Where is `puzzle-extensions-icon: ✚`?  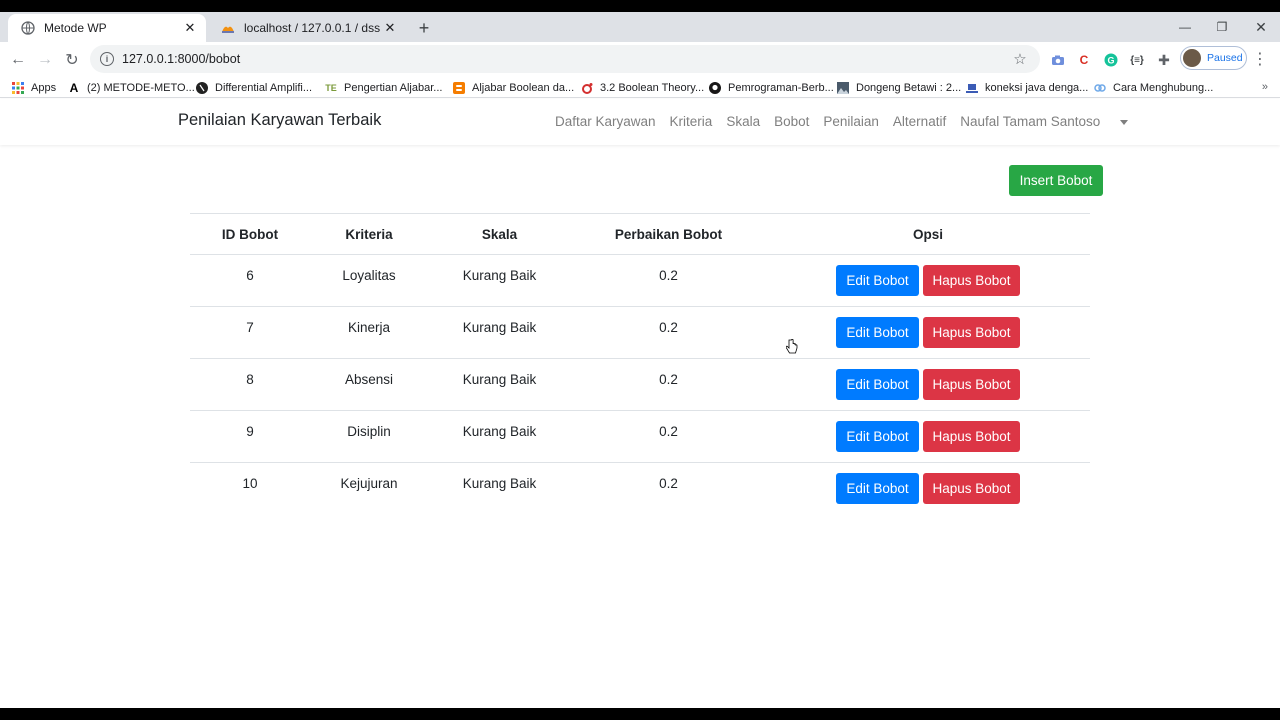
puzzle-extensions-icon: ✚ is located at coordinates (1164, 60).